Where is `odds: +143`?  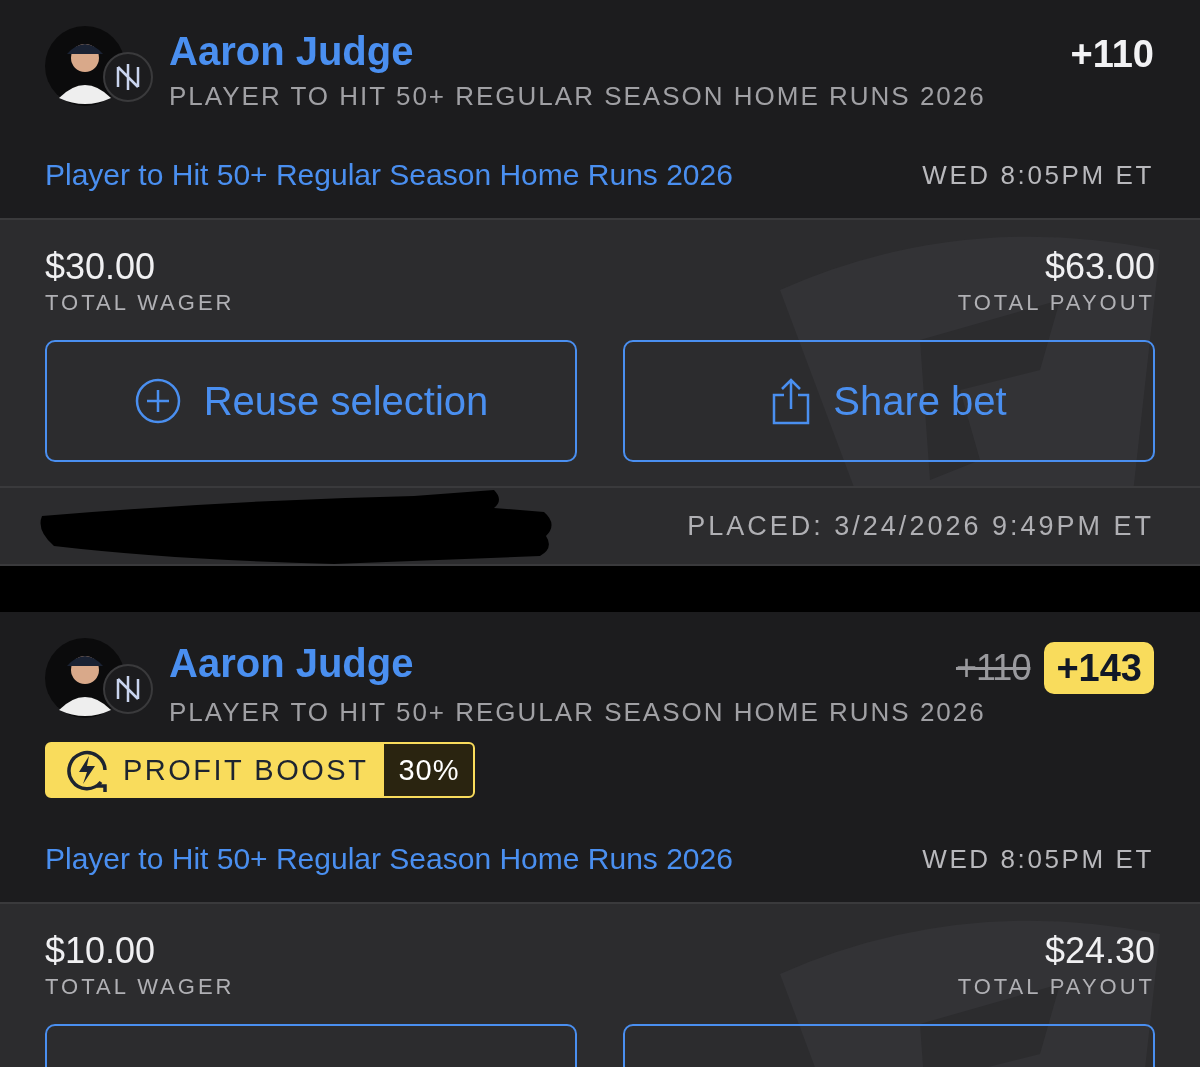 odds: +143 is located at coordinates (1099, 668).